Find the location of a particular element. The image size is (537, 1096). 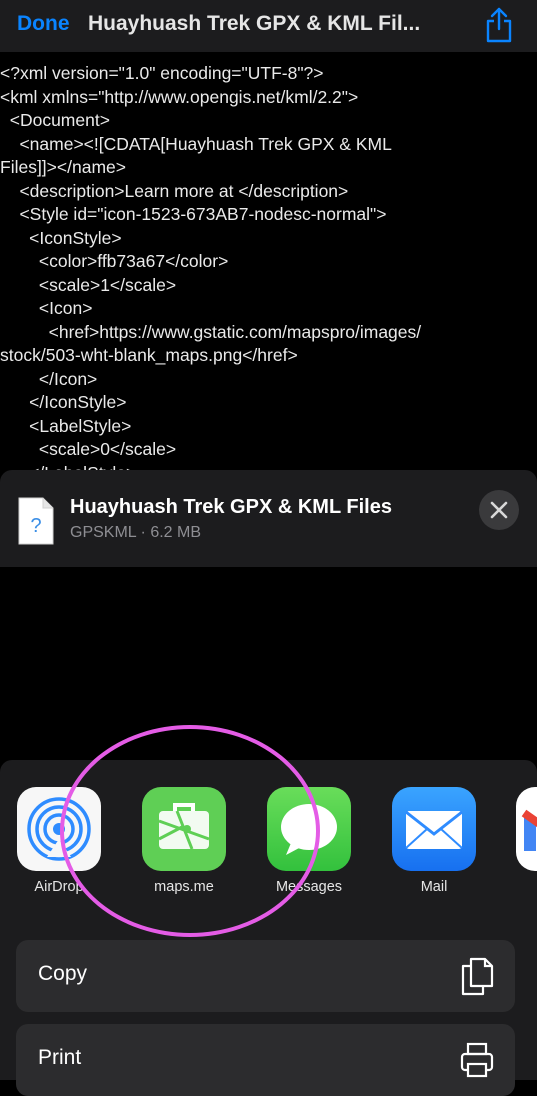

xml-line: </IconStyle> is located at coordinates (63, 402).